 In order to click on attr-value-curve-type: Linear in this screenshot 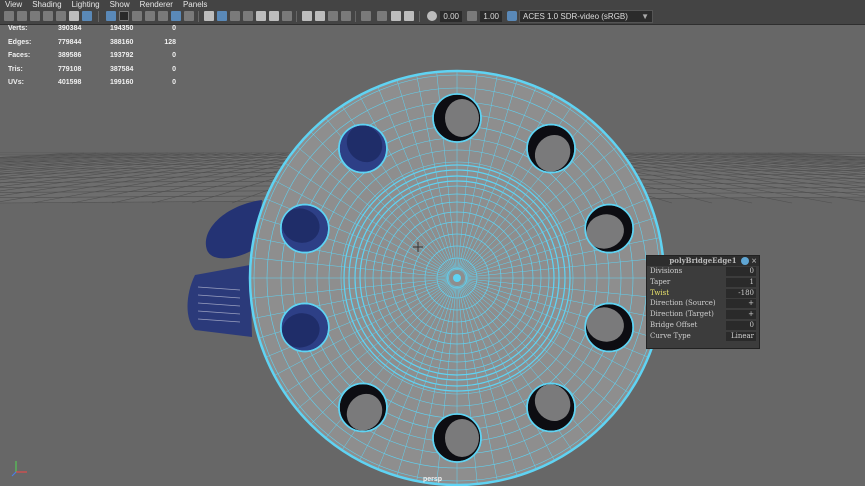, I will do `click(741, 336)`.